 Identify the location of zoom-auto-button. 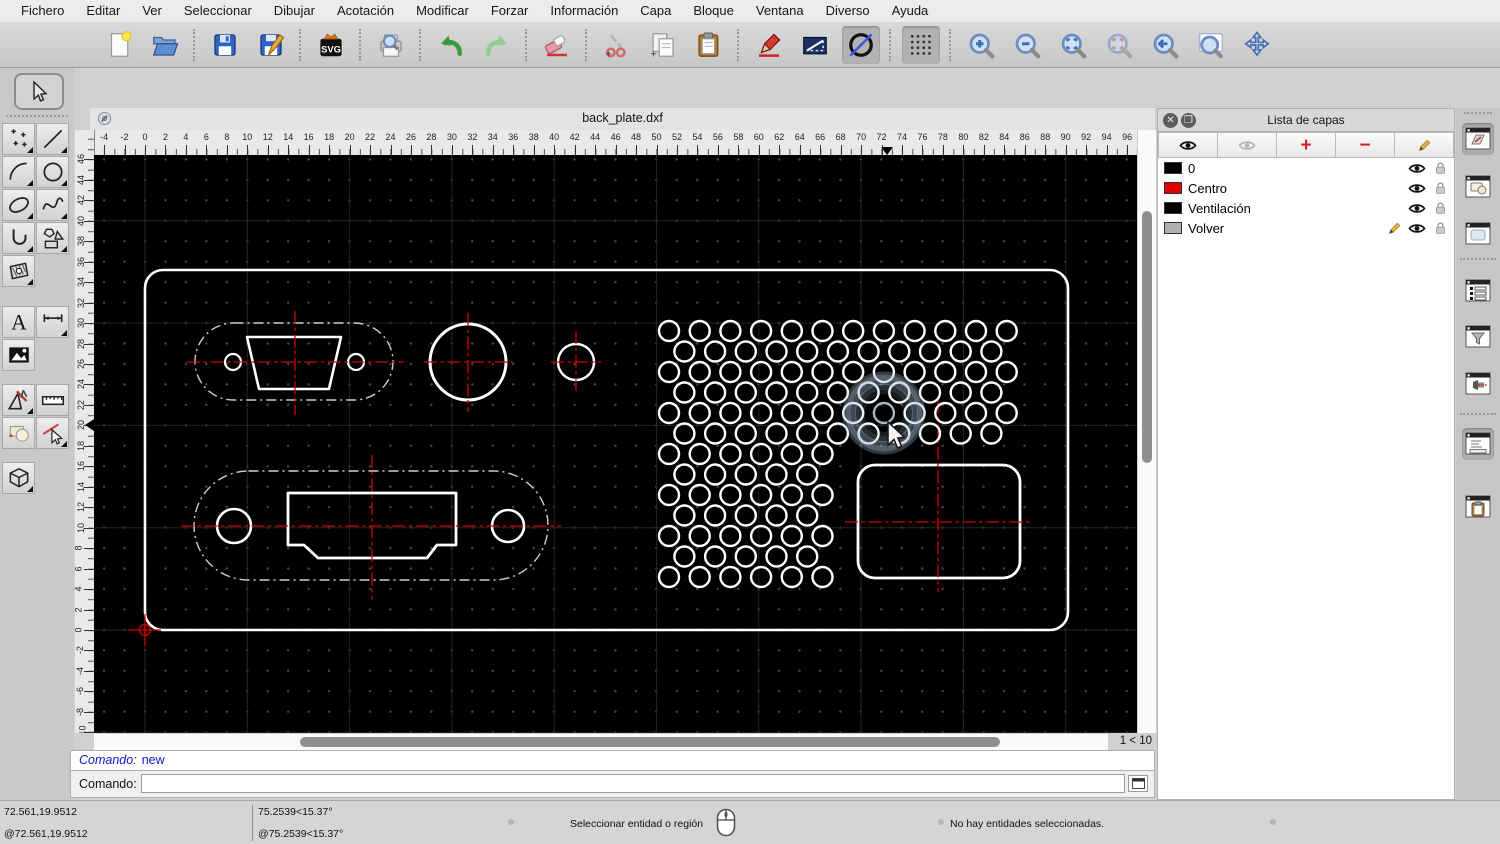
(1073, 45).